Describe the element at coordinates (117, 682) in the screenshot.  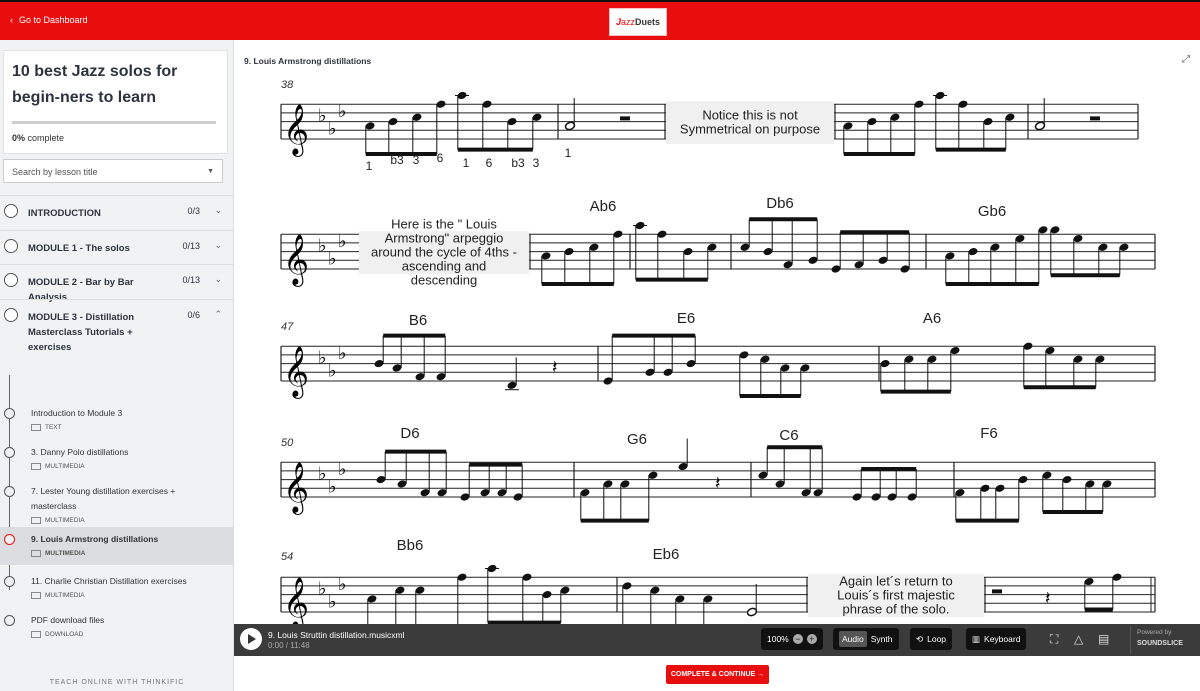
I see `thinkific-footer: TEACH ONLINE WITH THINKIFIC` at that location.